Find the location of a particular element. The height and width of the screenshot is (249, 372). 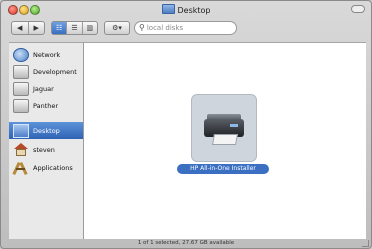

sidebar-item-label: Network is located at coordinates (47, 54).